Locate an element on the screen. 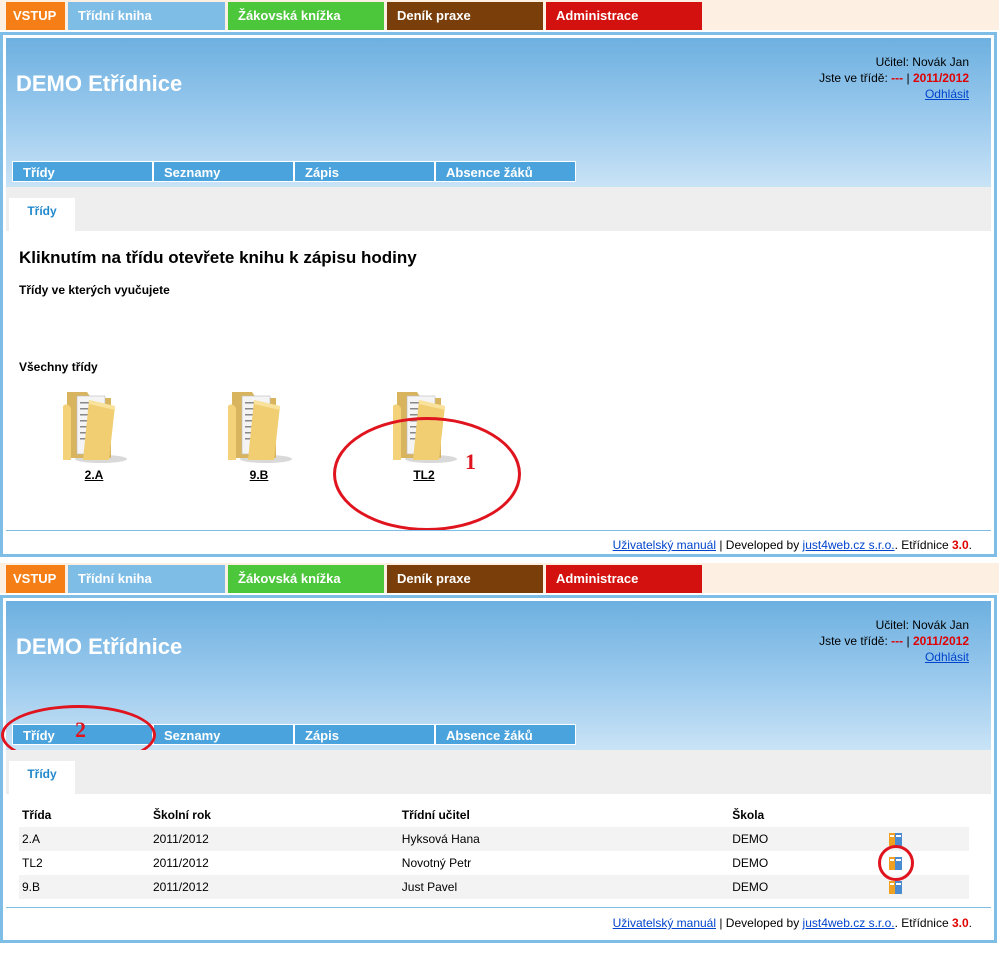 This screenshot has width=999, height=958. col-header-tridni-ucitel: Třídní učitel is located at coordinates (435, 815).